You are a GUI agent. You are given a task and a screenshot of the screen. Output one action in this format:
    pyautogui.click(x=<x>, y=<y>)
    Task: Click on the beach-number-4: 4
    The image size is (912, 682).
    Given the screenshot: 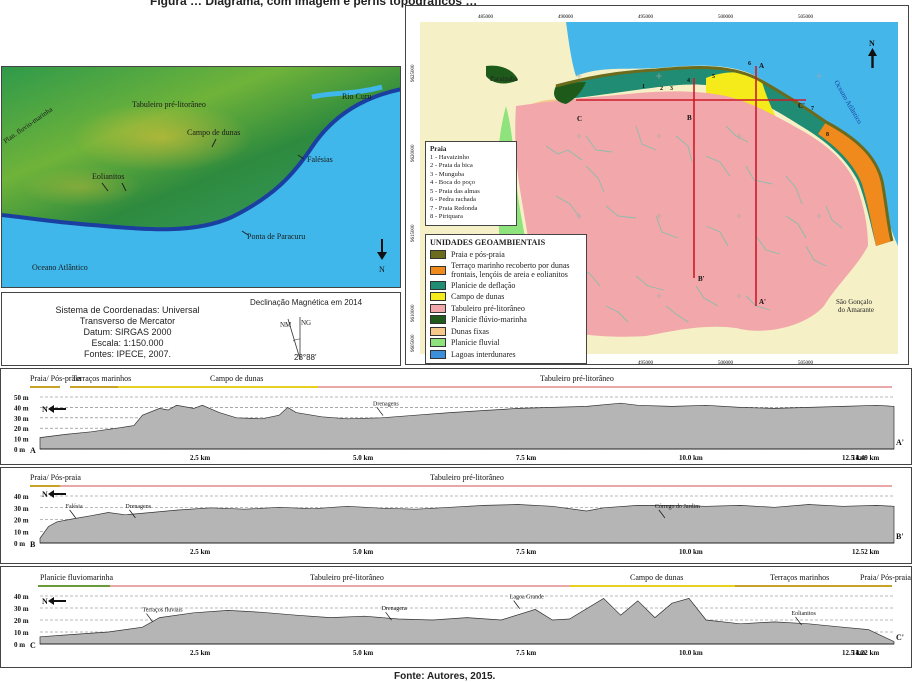 What is the action you would take?
    pyautogui.click(x=688, y=81)
    